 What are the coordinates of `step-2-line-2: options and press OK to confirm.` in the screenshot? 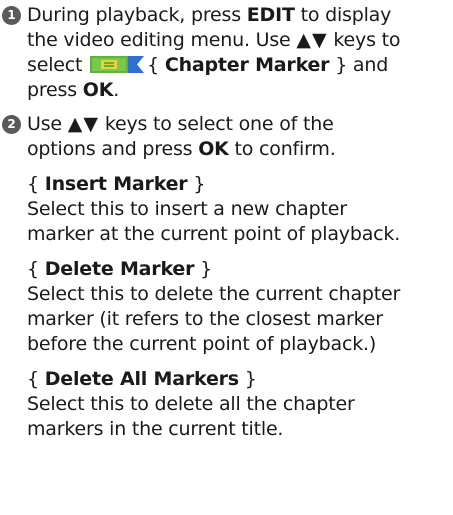 It's located at (181, 149).